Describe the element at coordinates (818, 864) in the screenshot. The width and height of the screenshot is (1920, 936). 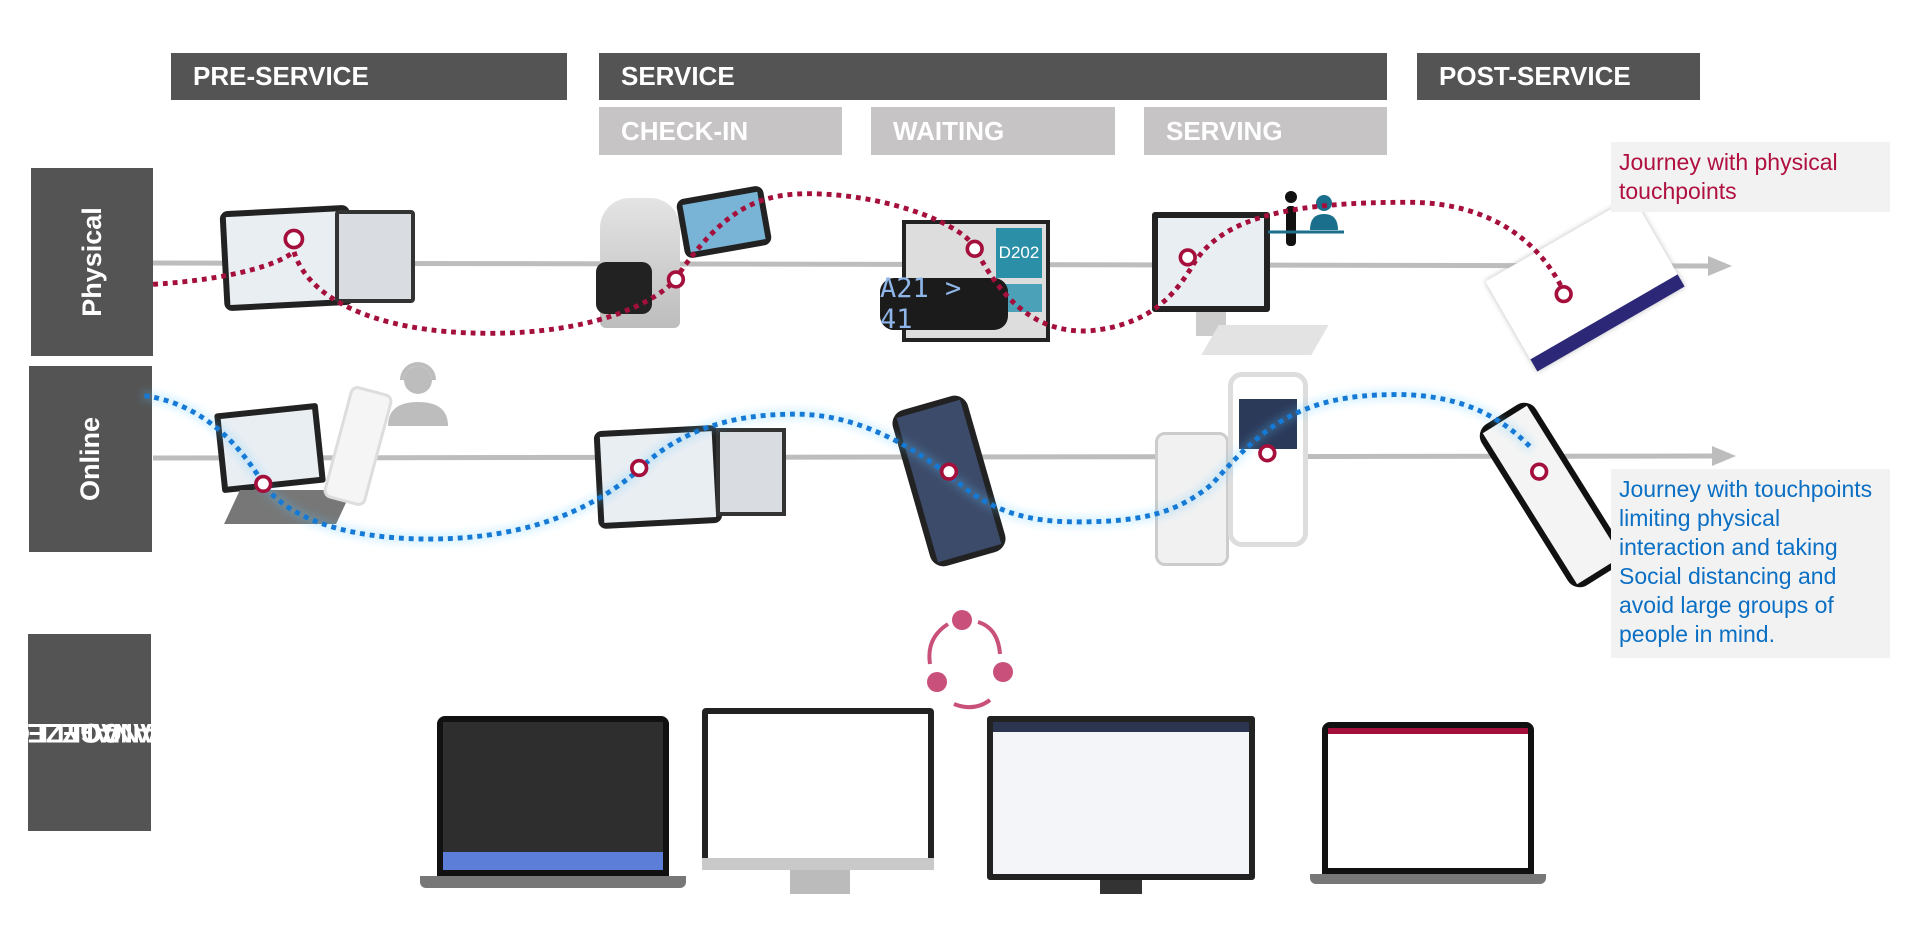
I see `monitor-chin` at that location.